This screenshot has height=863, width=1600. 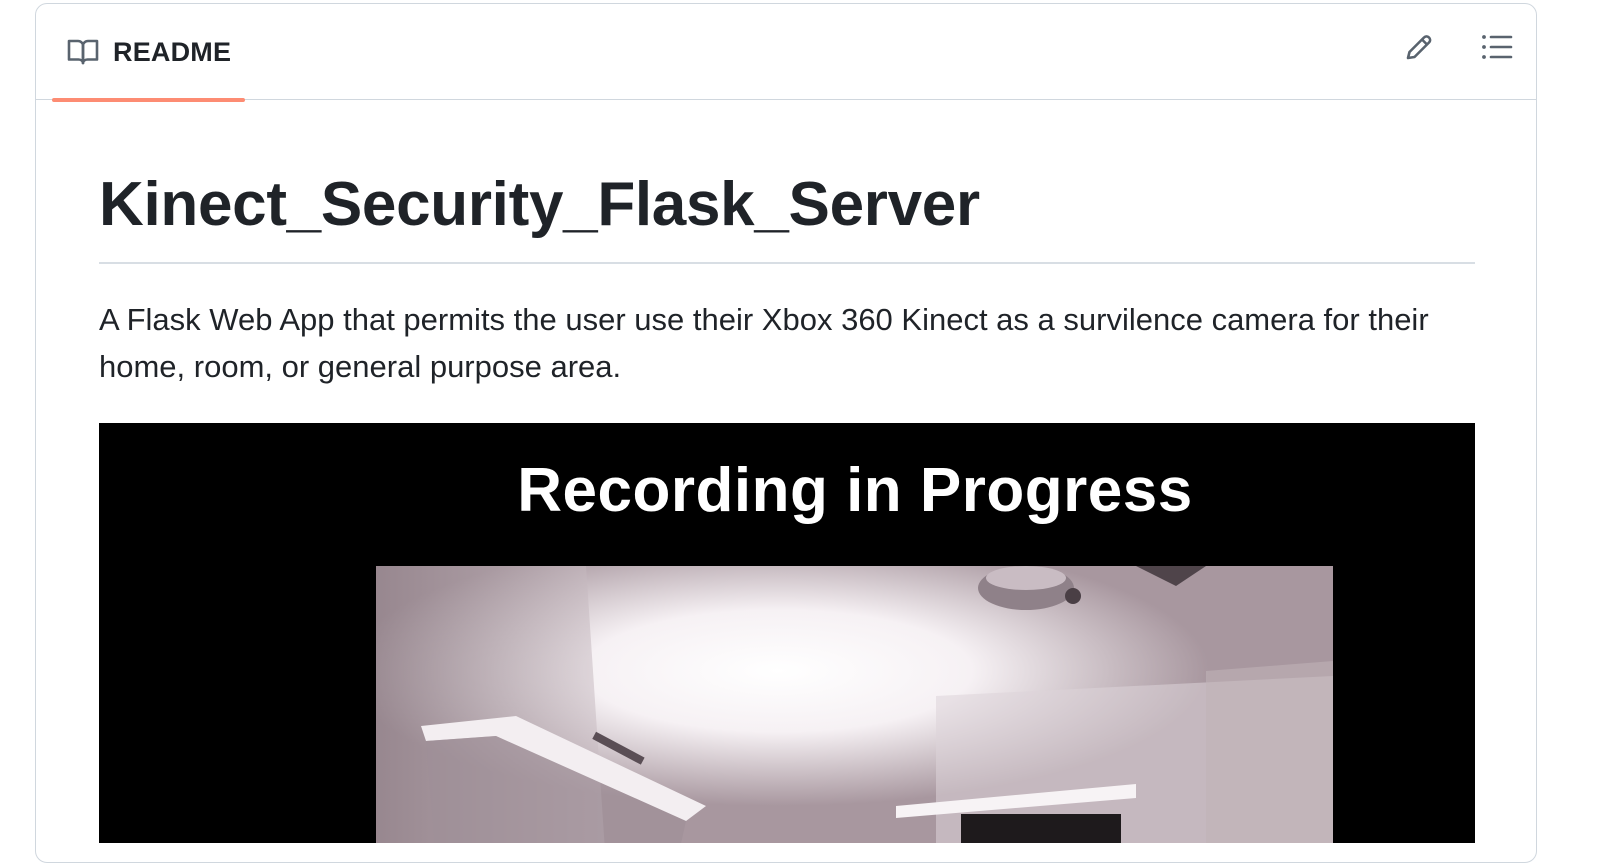 What do you see at coordinates (786, 53) in the screenshot?
I see `readme-header: README` at bounding box center [786, 53].